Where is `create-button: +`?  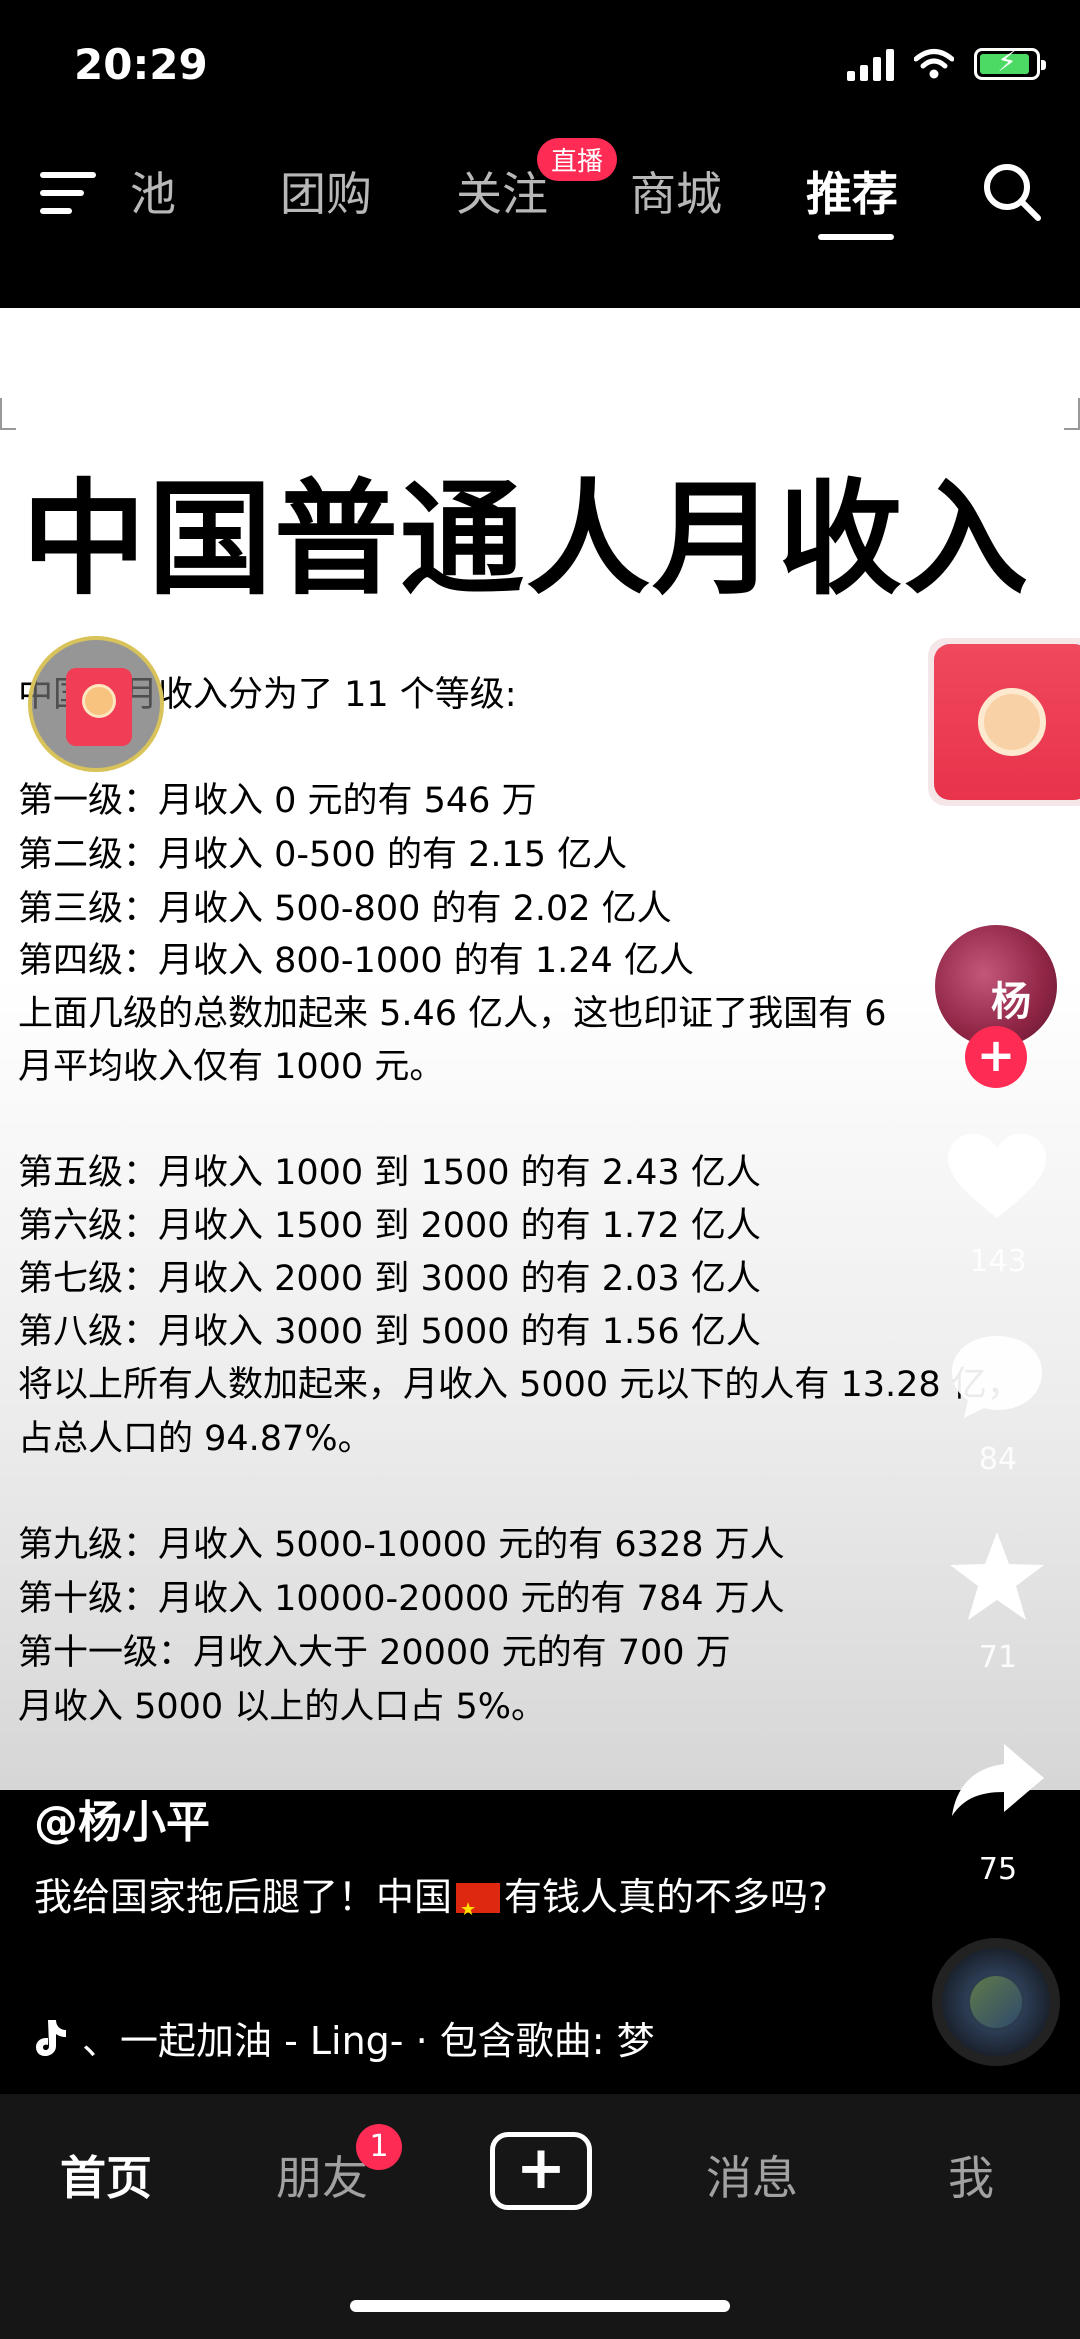
create-button: + is located at coordinates (541, 2171).